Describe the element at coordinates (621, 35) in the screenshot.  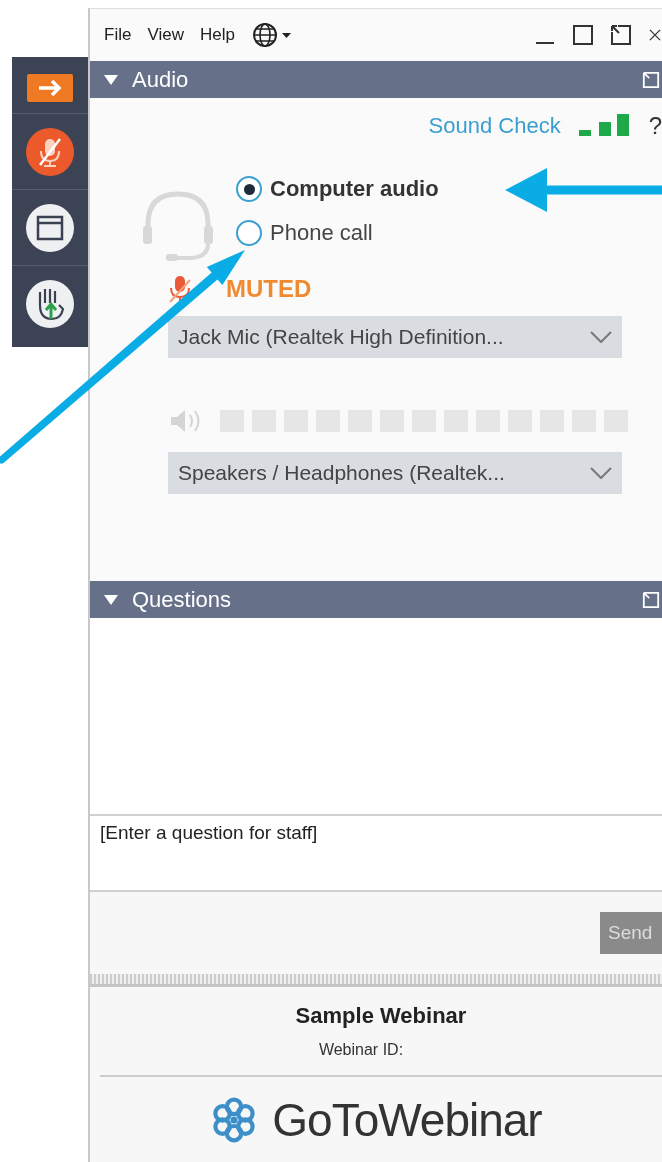
I see `popout-icon` at that location.